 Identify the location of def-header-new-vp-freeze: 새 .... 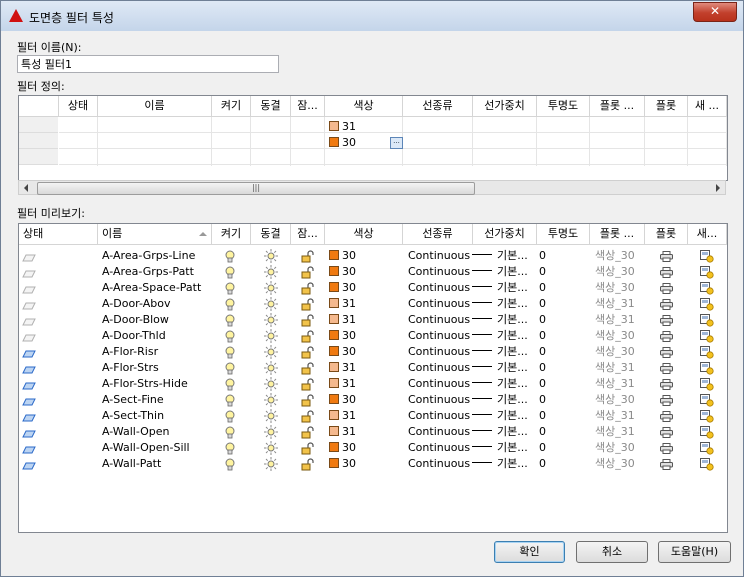
(707, 106).